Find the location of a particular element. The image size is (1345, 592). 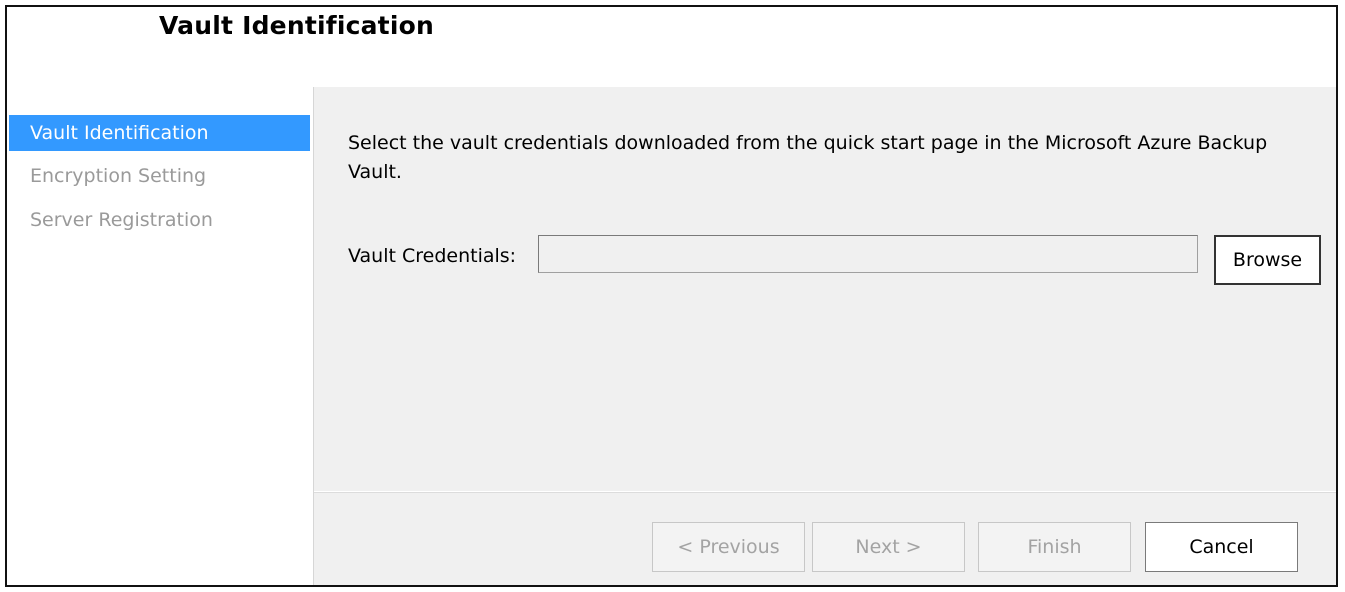

wizard-footer: < Previous Next > Finish Cancel is located at coordinates (825, 538).